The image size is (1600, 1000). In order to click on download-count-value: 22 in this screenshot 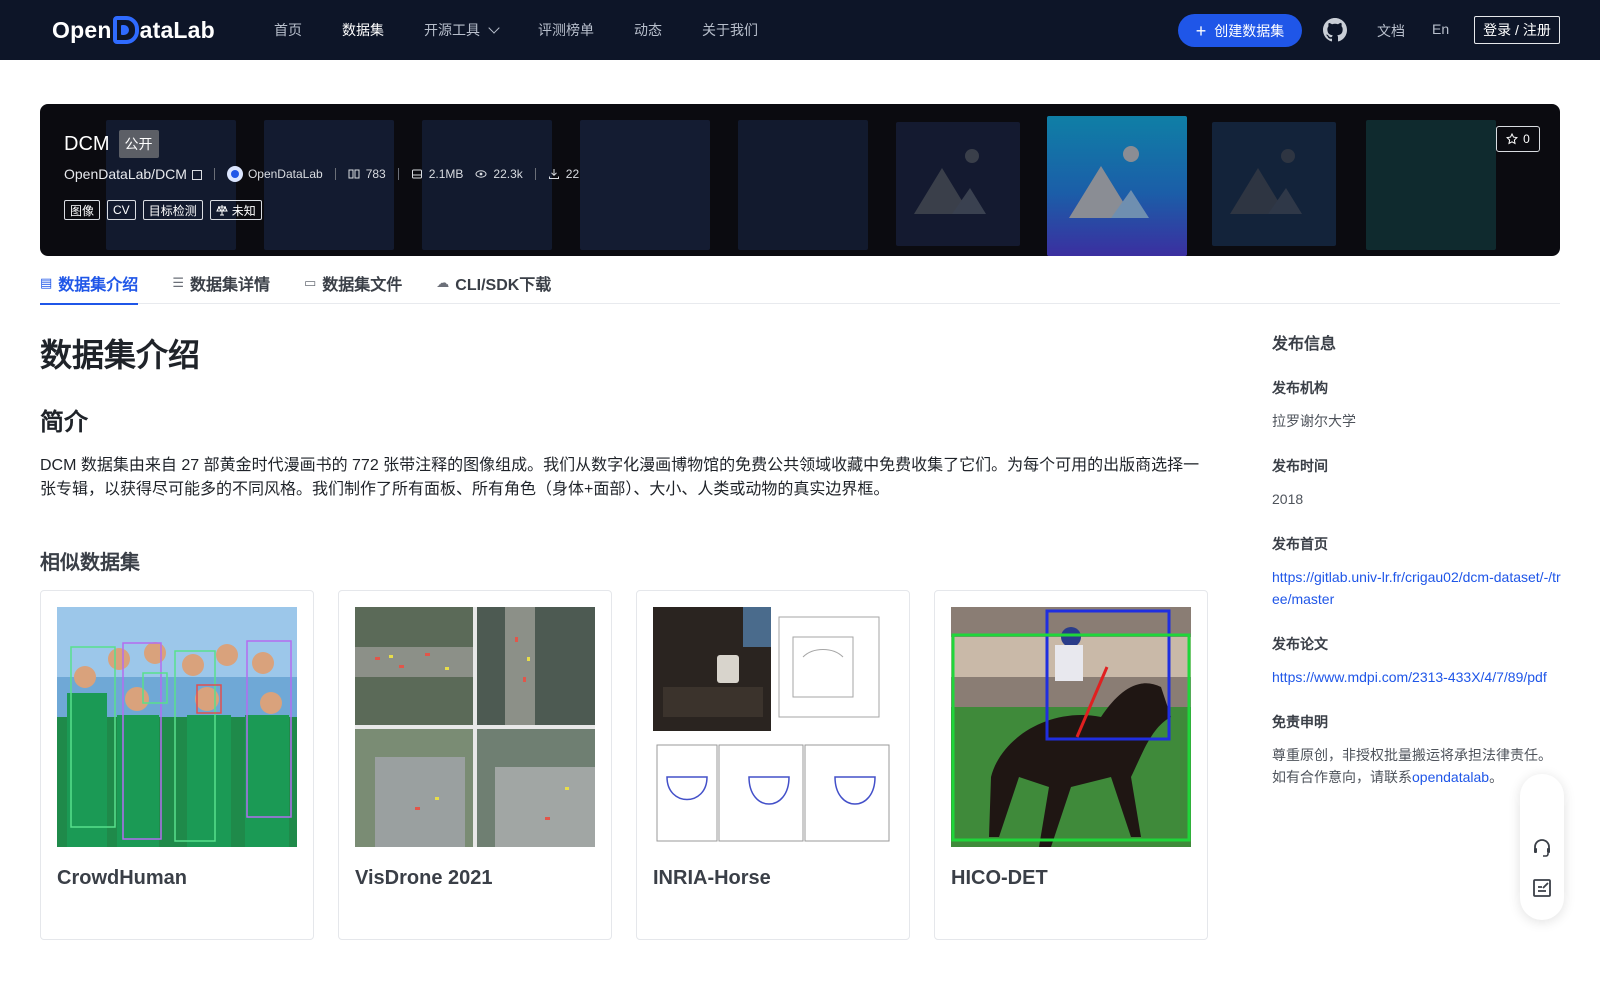, I will do `click(572, 174)`.